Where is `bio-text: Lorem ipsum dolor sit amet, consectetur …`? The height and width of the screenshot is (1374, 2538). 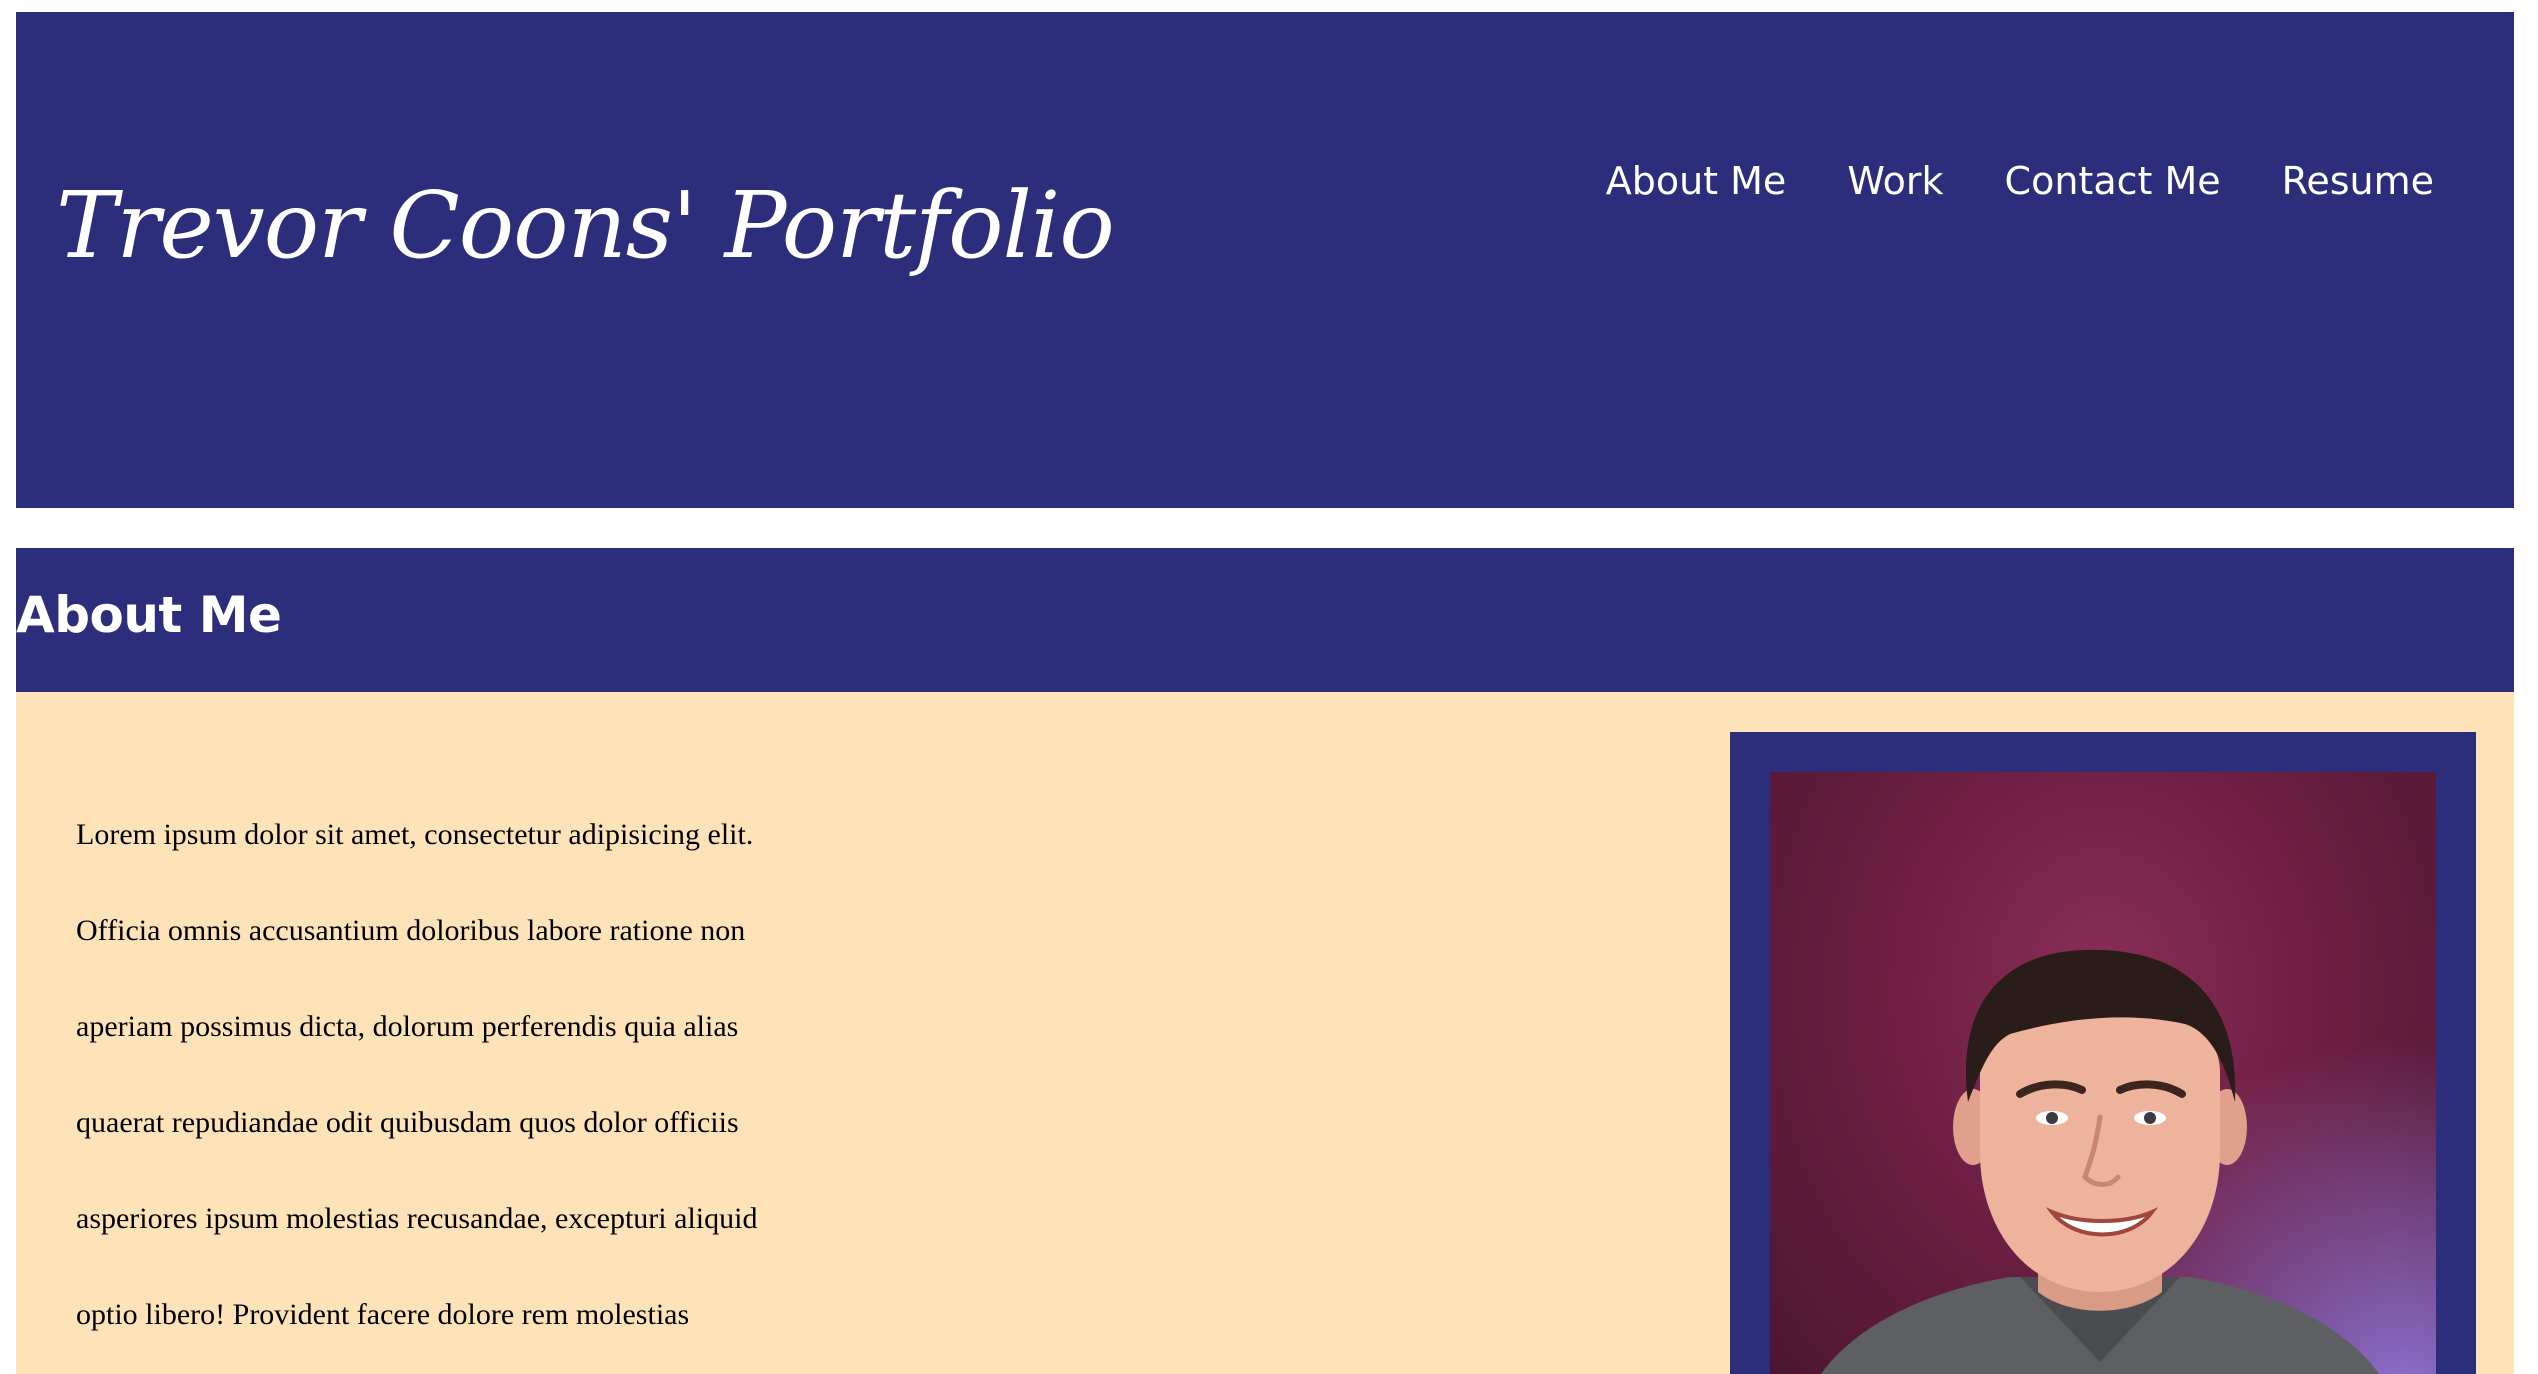
bio-text: Lorem ipsum dolor sit amet, consectetur … is located at coordinates (526, 1097).